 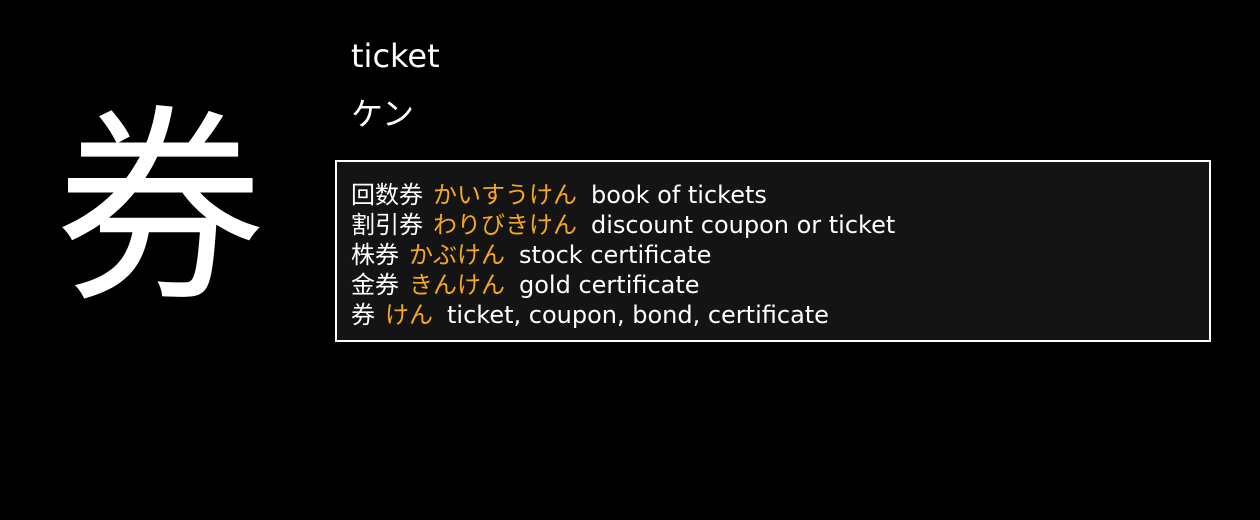 I want to click on vocabulary-kana: わりびきけん, so click(x=505, y=225).